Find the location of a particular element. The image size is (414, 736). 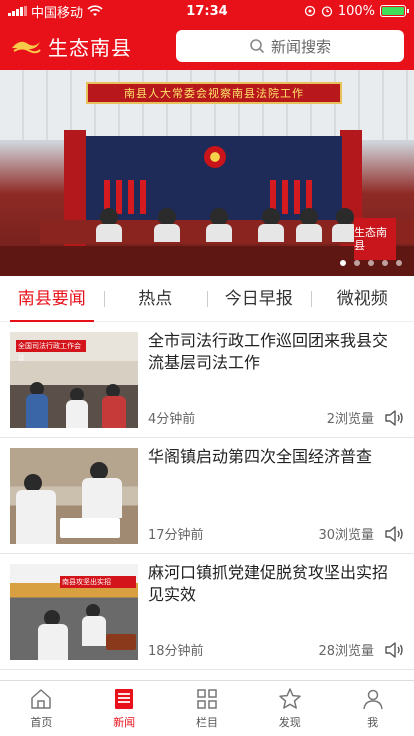

grid-icon is located at coordinates (207, 699).